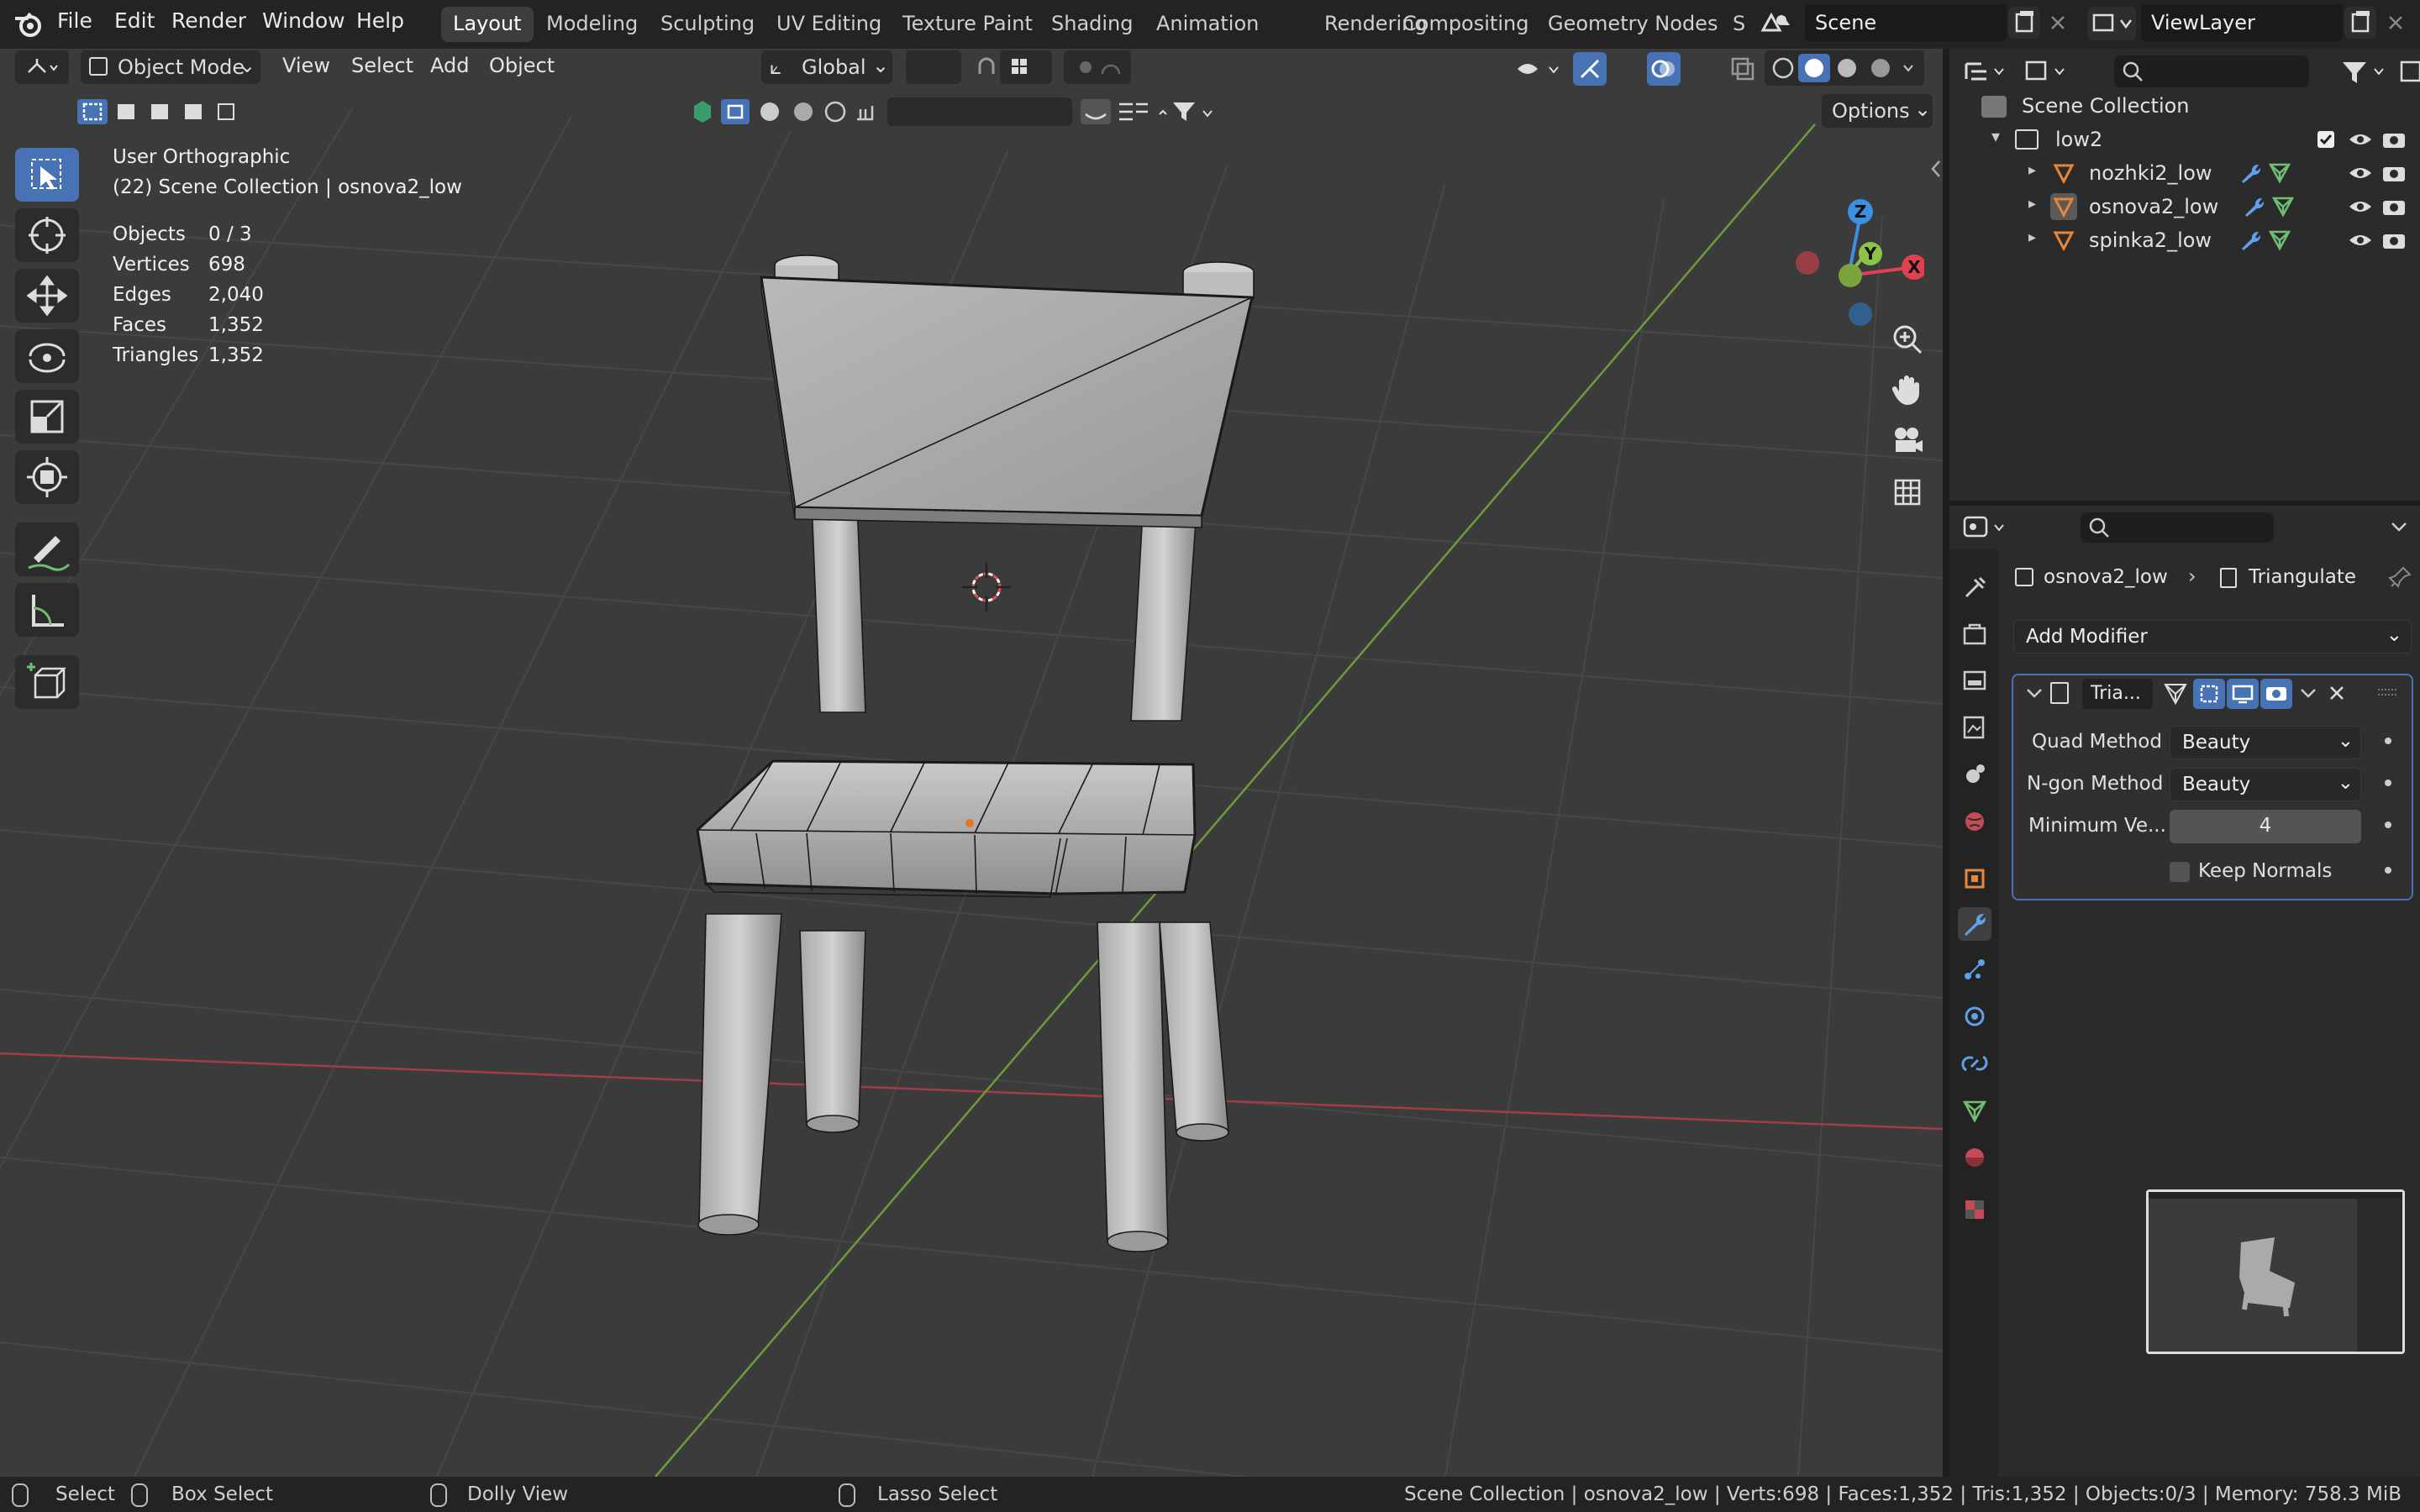 The width and height of the screenshot is (2420, 1512). Describe the element at coordinates (2177, 527) in the screenshot. I see `properties-search-input` at that location.